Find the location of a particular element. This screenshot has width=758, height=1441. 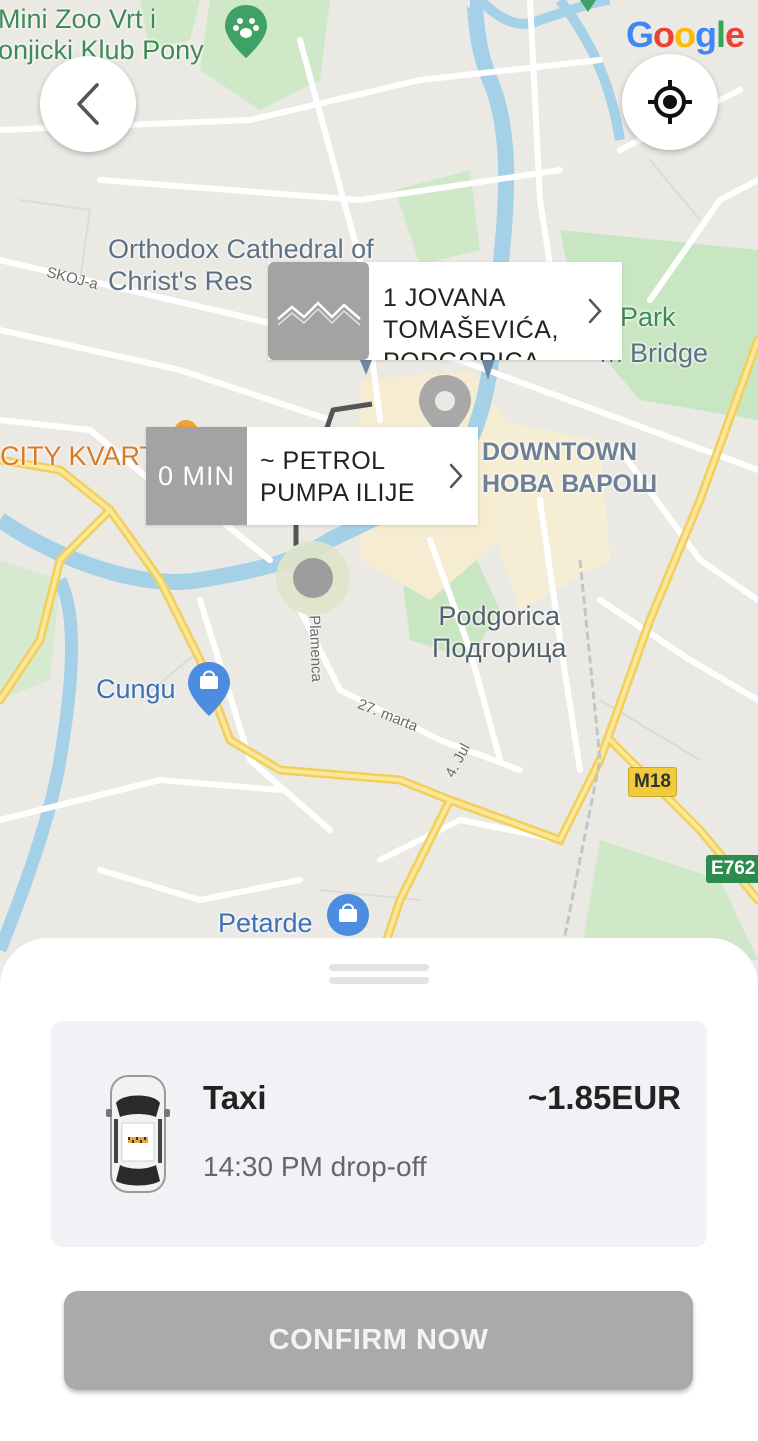

ride-option-dropoff: 14:30 PM drop-off is located at coordinates (315, 1166).